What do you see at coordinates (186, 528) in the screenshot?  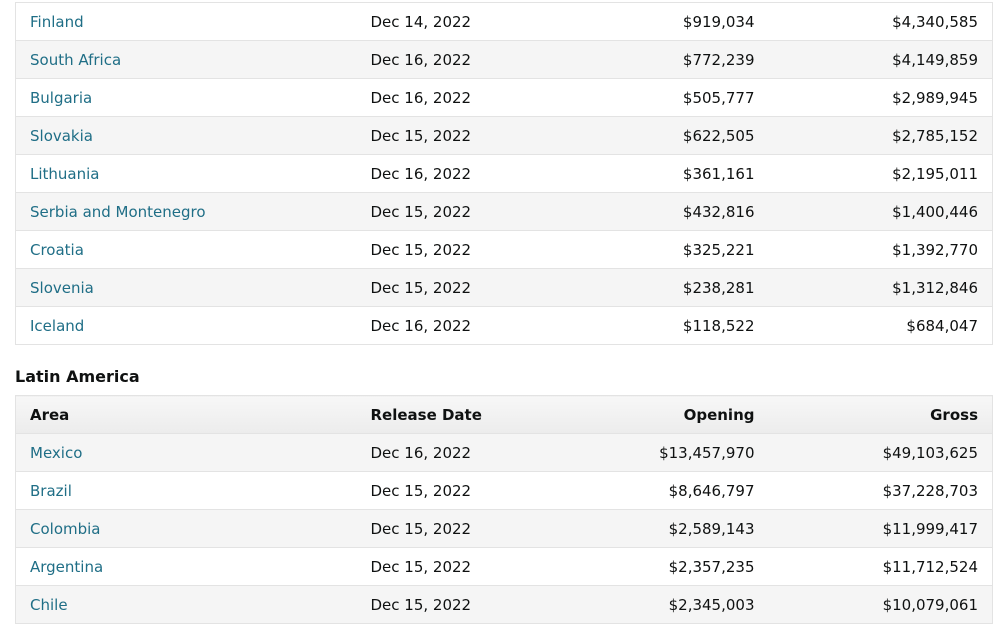 I see `cell-area: Colombia` at bounding box center [186, 528].